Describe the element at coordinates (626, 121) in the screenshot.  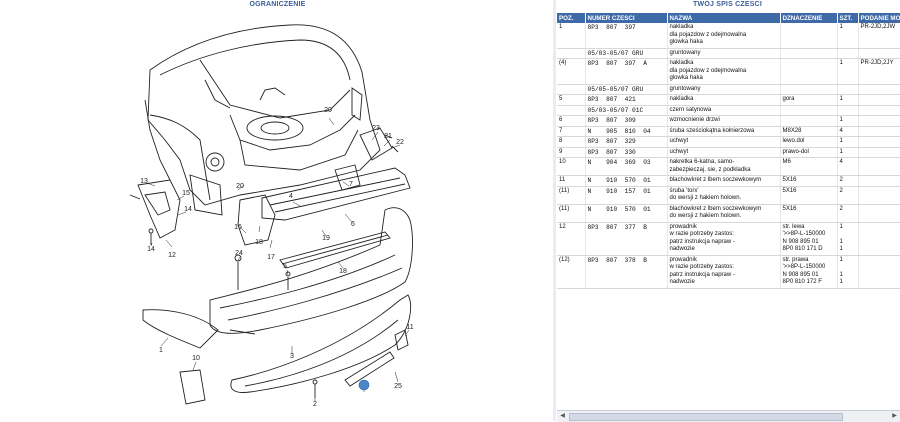
I see `cell-part-number: 8P3 807 309` at that location.